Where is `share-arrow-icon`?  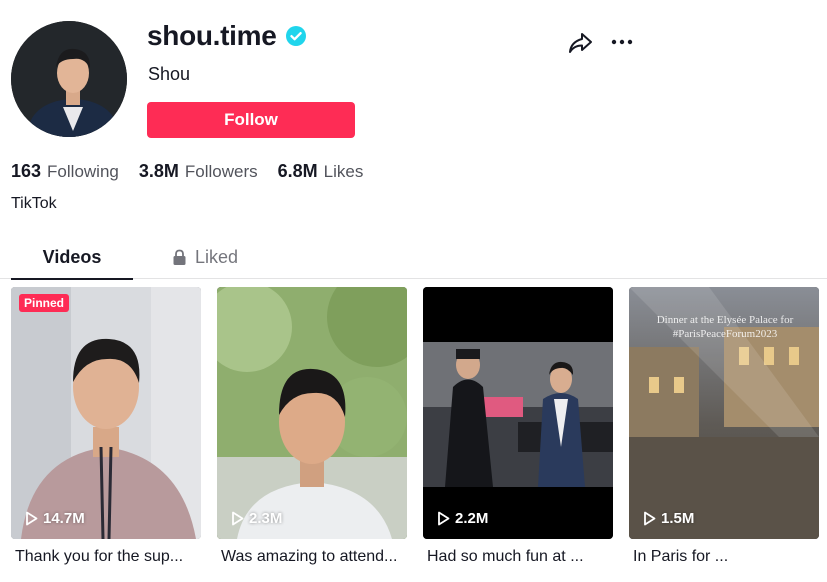 share-arrow-icon is located at coordinates (580, 43).